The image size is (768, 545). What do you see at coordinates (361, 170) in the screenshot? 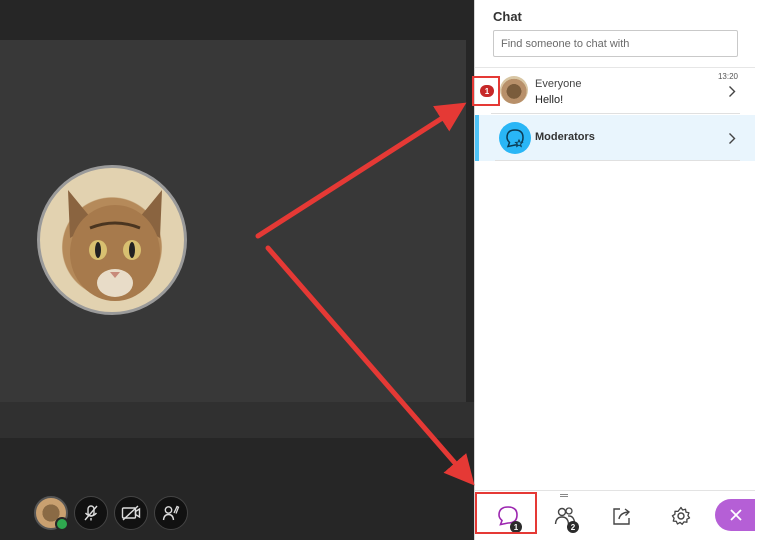
I see `arrow-to-unread-badge` at bounding box center [361, 170].